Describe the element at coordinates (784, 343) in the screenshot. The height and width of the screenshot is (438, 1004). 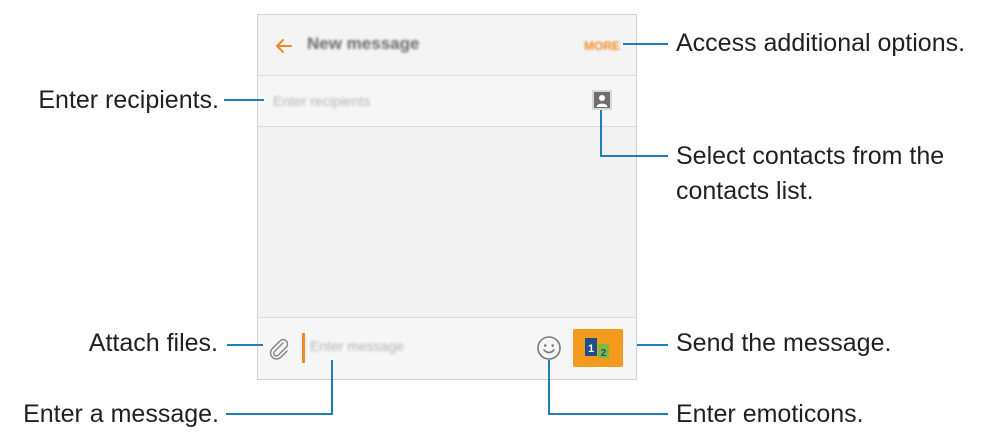
I see `callout-send: Send the message.` at that location.